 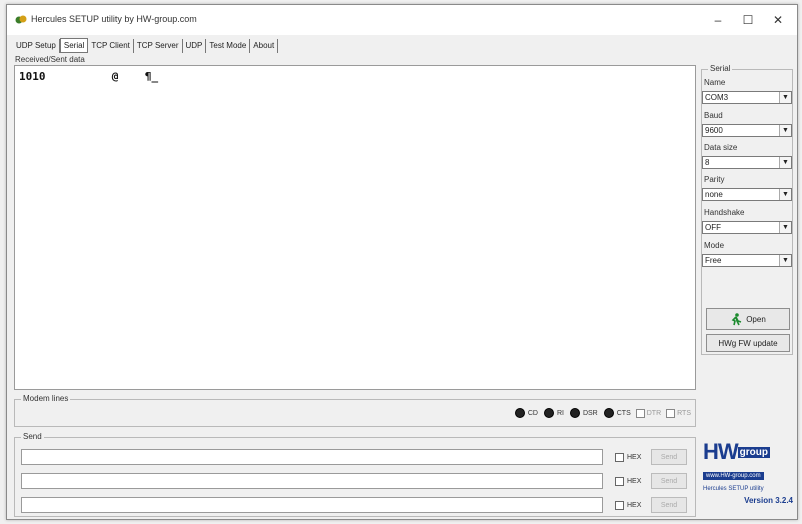 I want to click on tab-tcp-server: TCP Server, so click(x=158, y=46).